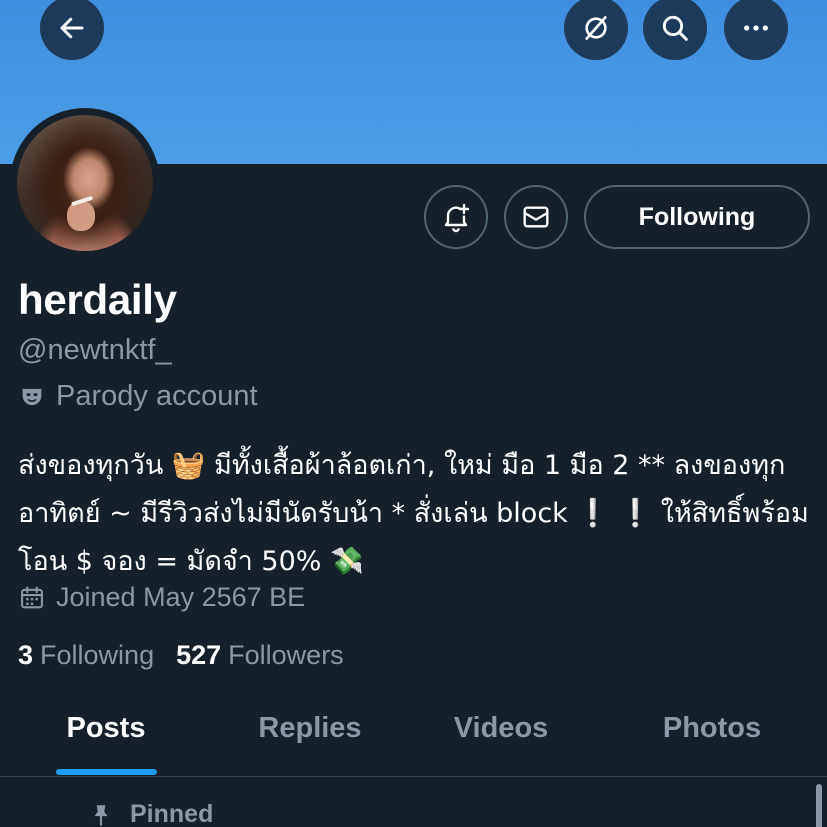 The image size is (827, 827). I want to click on envelope-icon, so click(536, 217).